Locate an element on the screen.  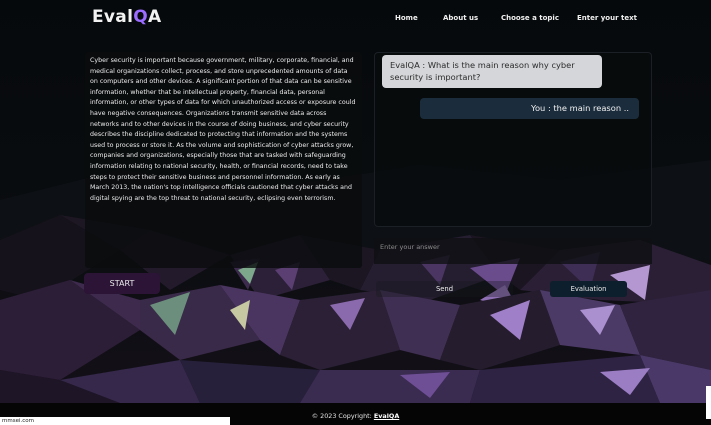
nav-home-link: Home is located at coordinates (406, 18).